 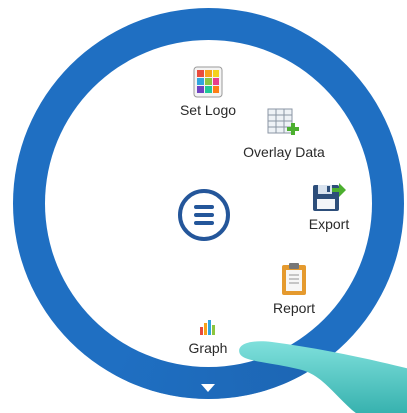 What do you see at coordinates (284, 152) in the screenshot?
I see `overlay-data-label: Overlay Data` at bounding box center [284, 152].